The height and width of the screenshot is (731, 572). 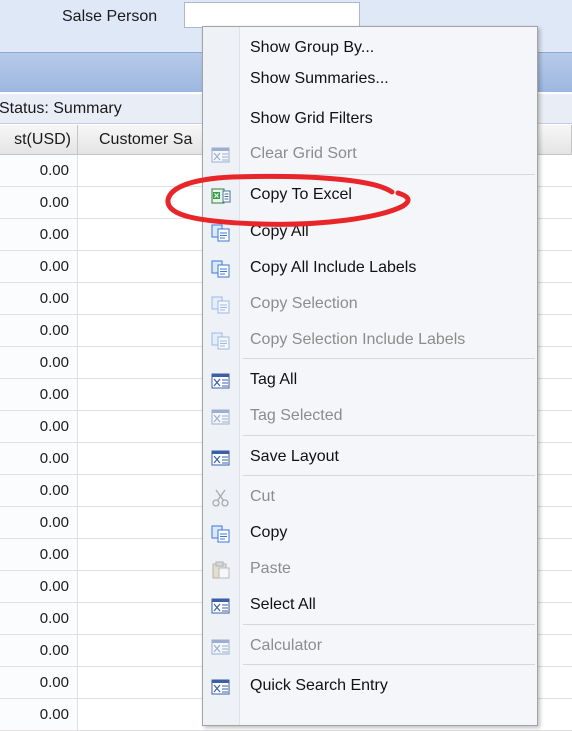 I want to click on menu-item-paste: Paste, so click(x=370, y=570).